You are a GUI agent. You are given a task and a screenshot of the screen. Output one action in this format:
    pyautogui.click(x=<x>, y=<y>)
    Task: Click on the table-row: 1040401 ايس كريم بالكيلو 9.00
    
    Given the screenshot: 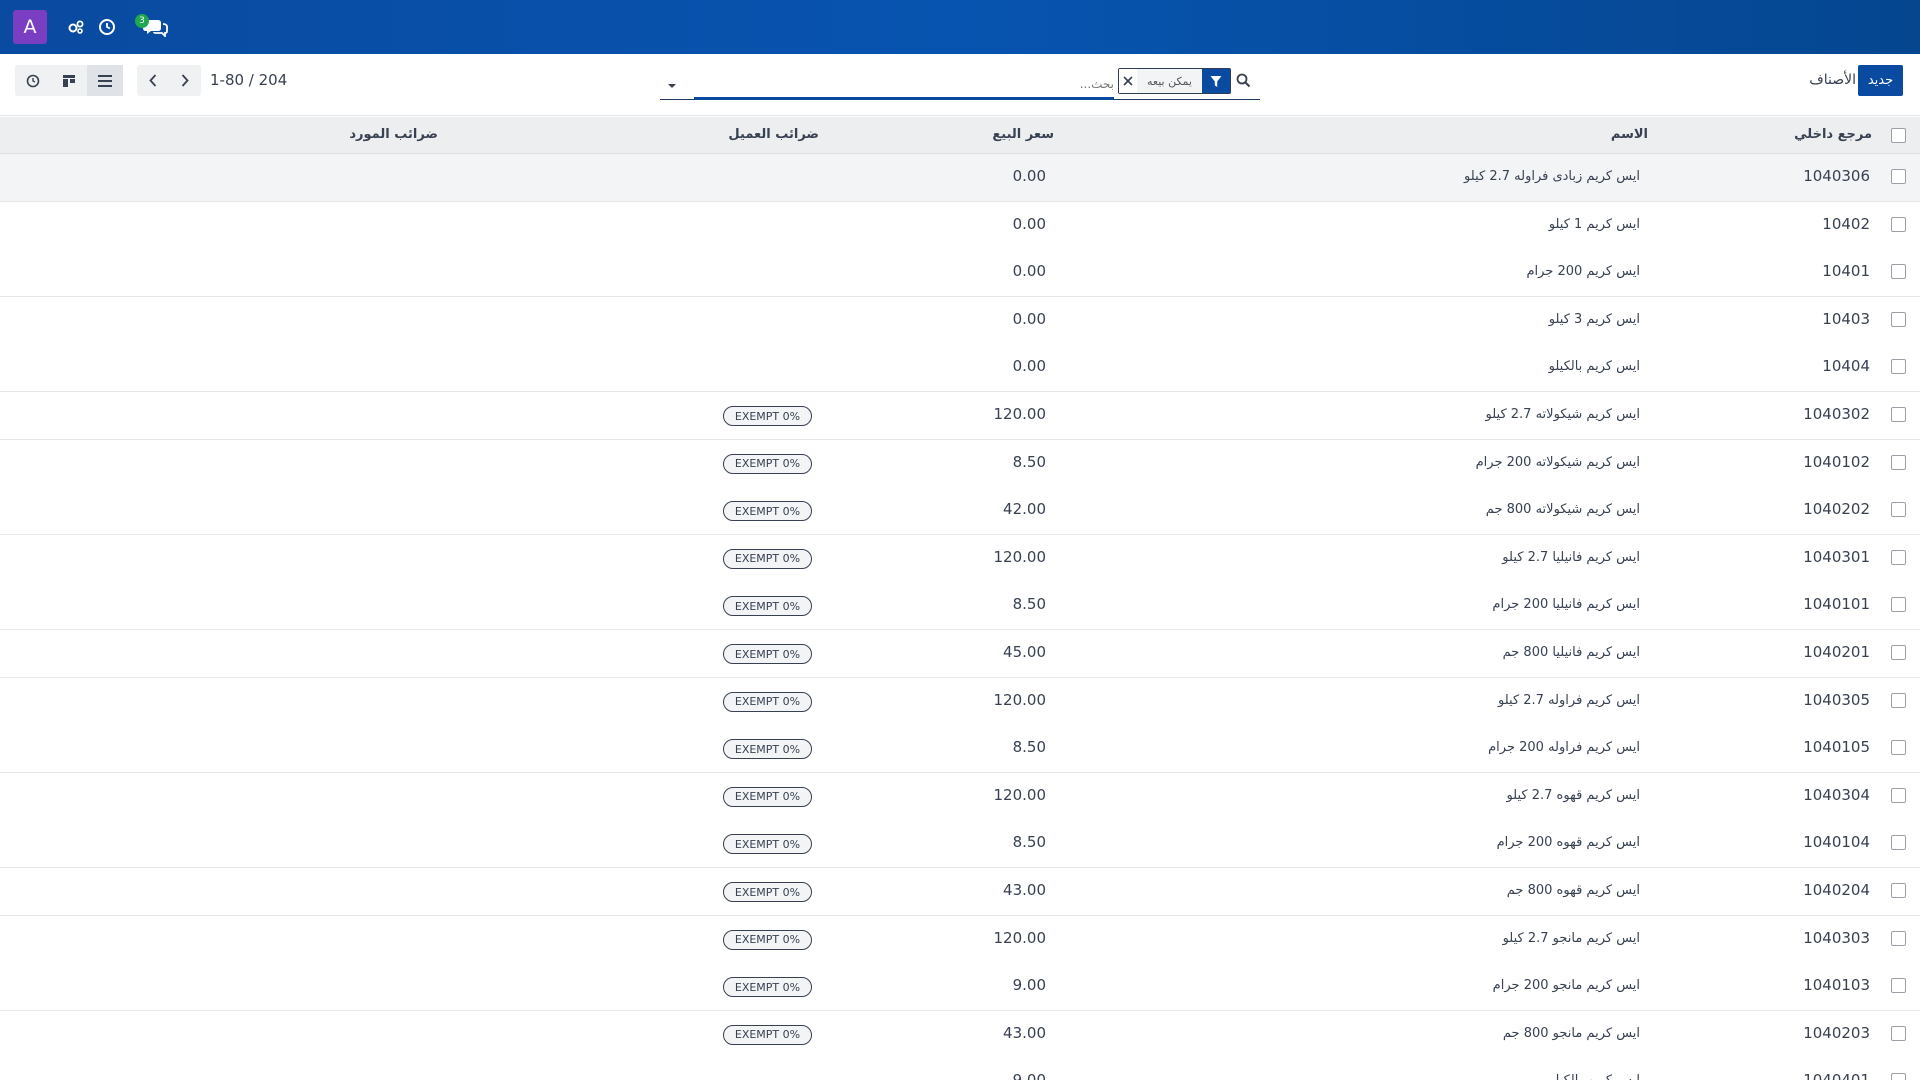 What is the action you would take?
    pyautogui.click(x=960, y=1069)
    